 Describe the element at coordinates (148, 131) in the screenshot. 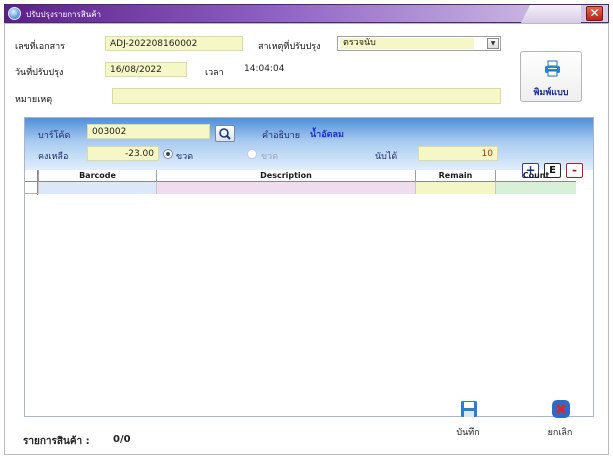

I see `barcode-input: 003002` at that location.